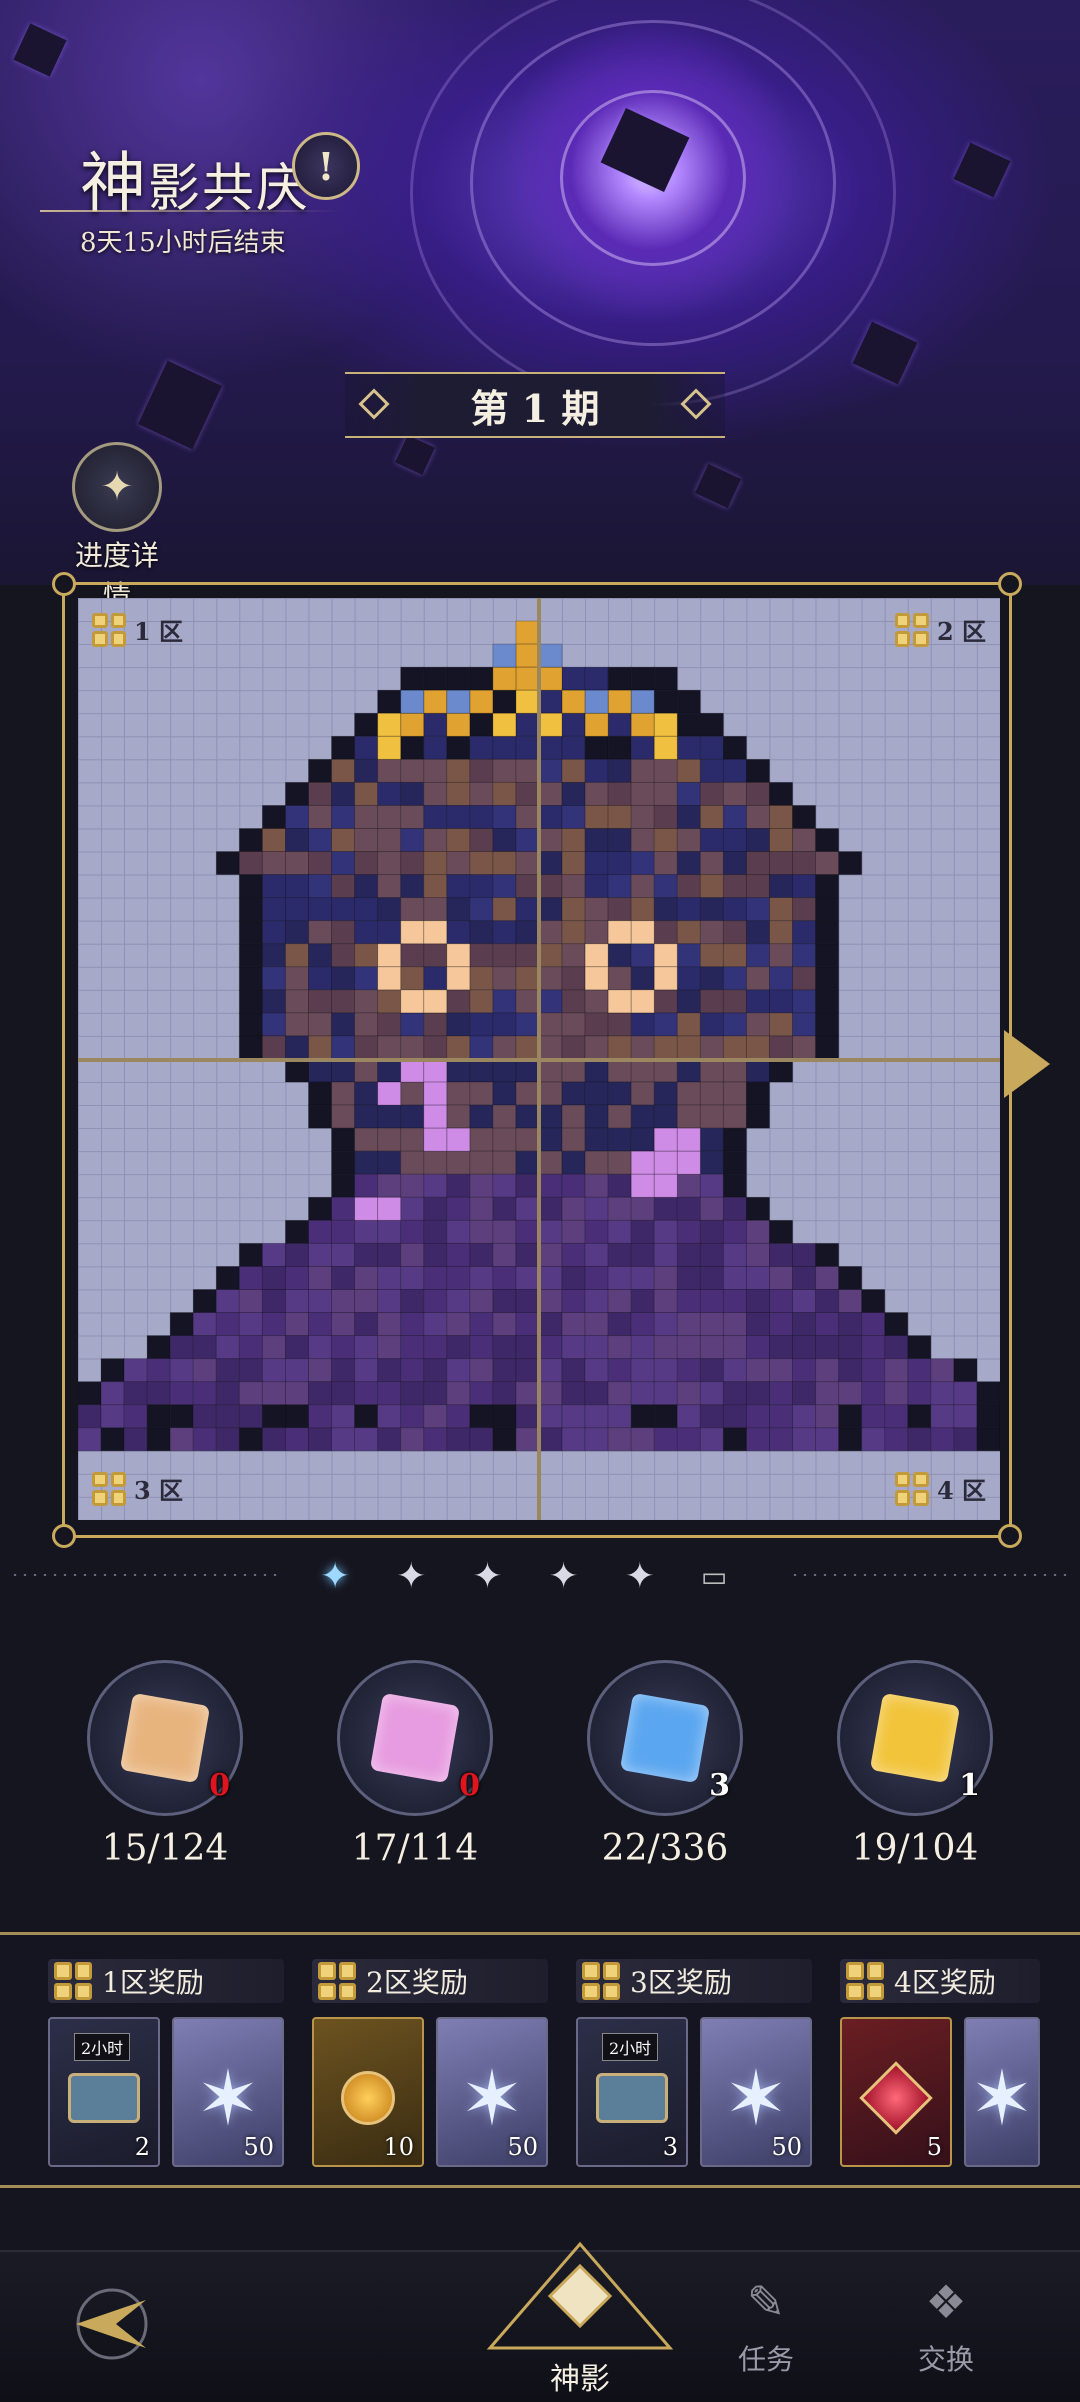 This screenshot has height=2402, width=1080. I want to click on cube-counter-blue: 3 22/336, so click(665, 1764).